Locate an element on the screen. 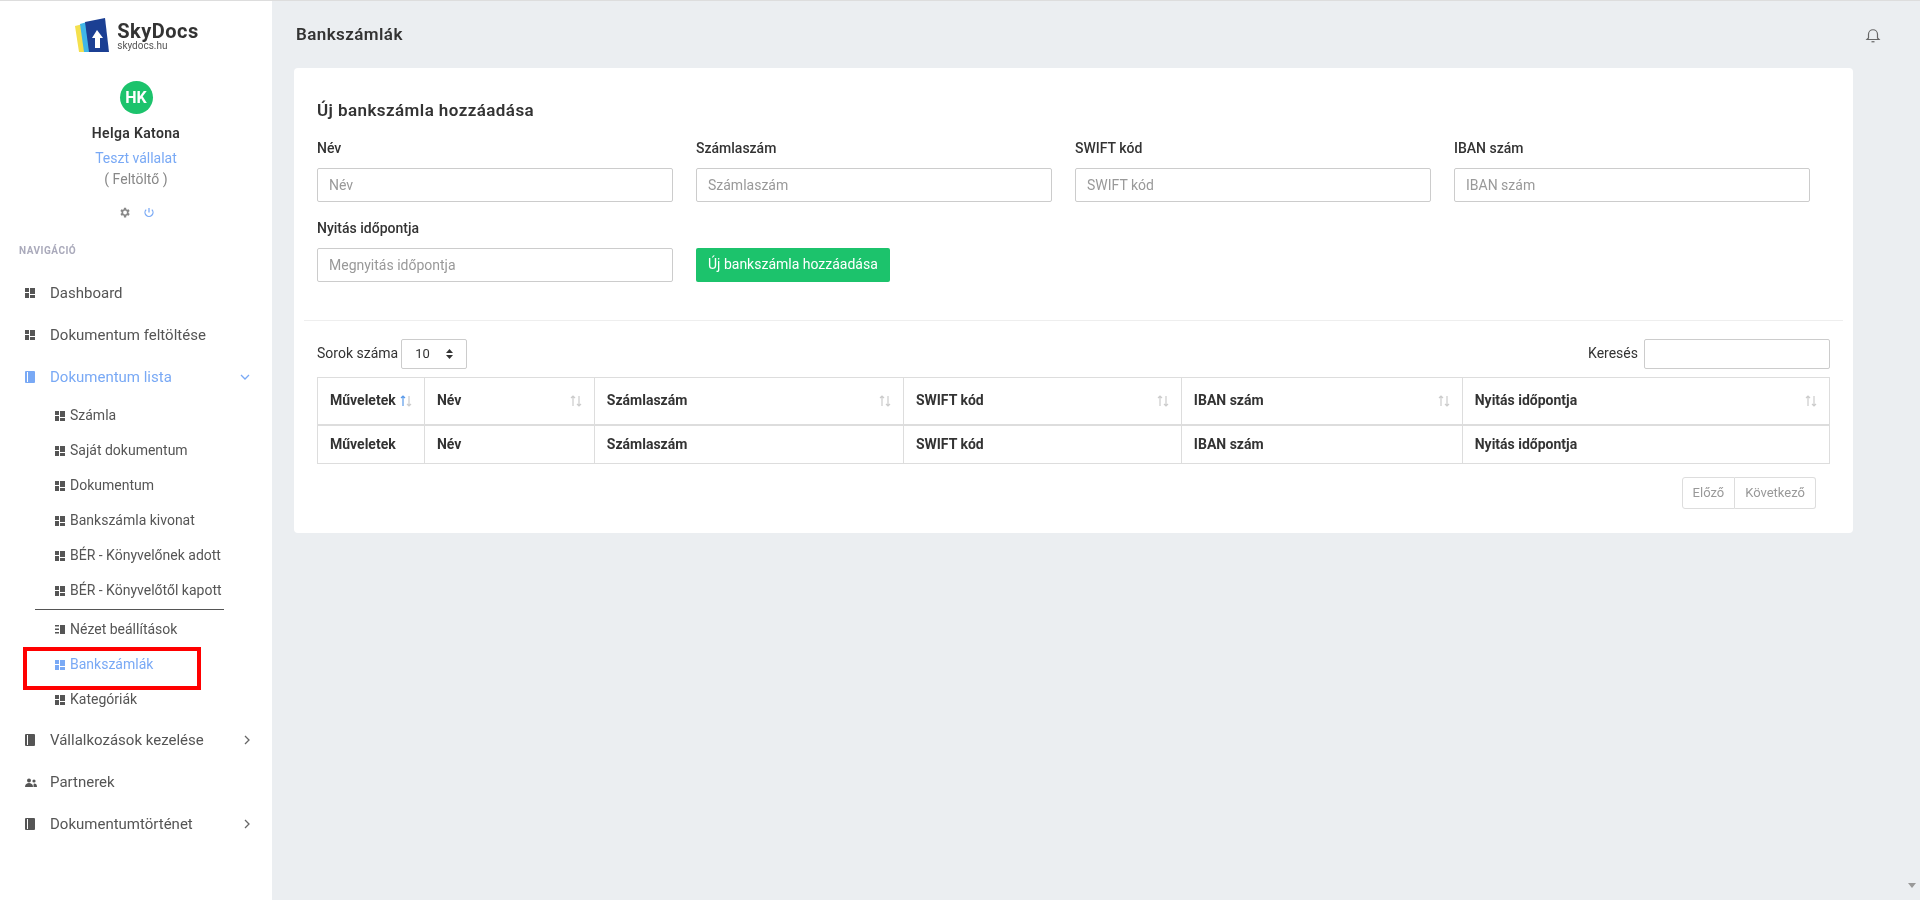 The height and width of the screenshot is (900, 1920). subnav-label: Dokumentum is located at coordinates (112, 485).